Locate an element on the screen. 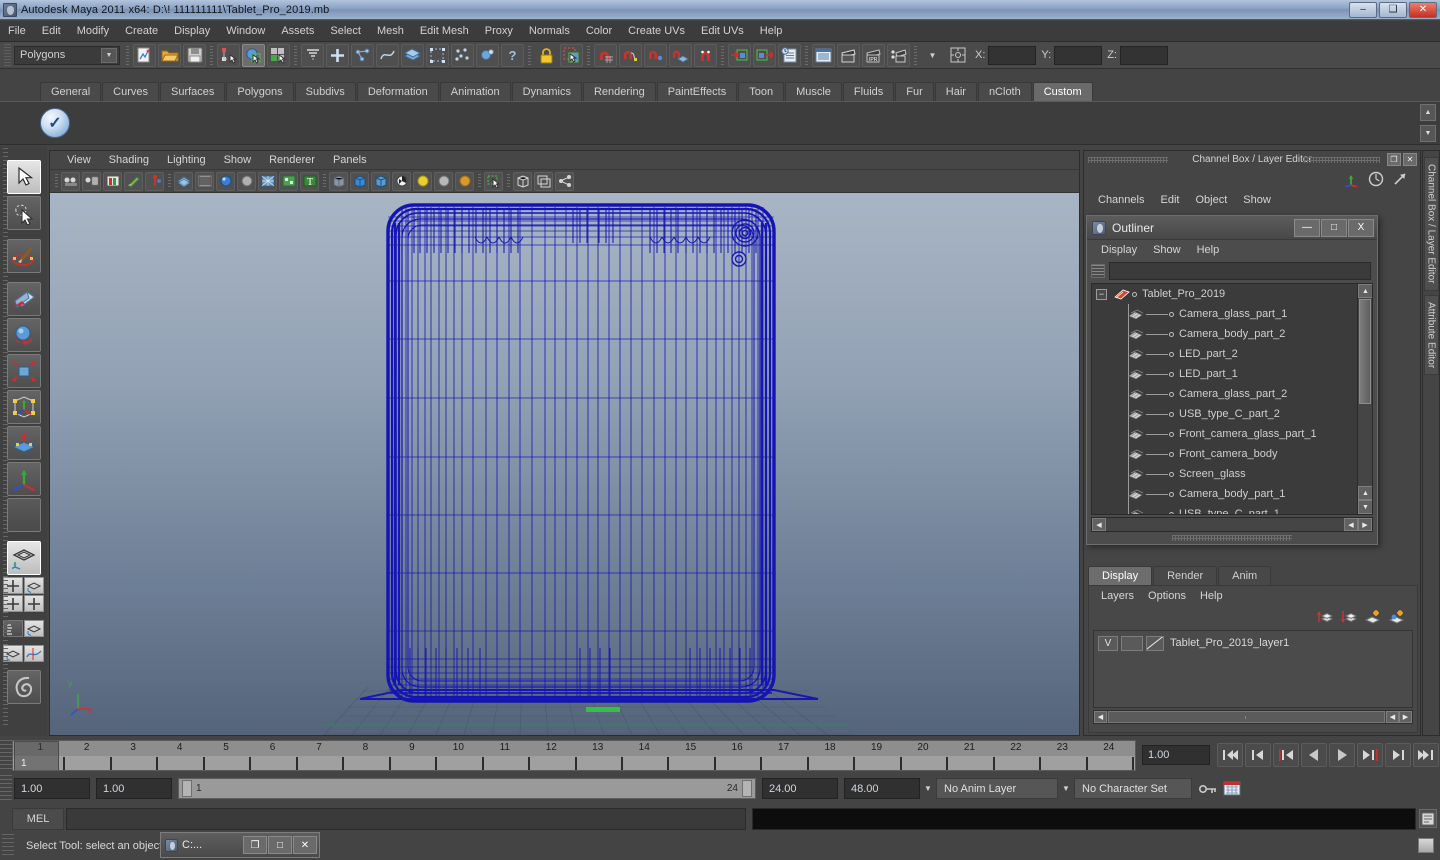 This screenshot has height=860, width=1440. xray-mode-icon is located at coordinates (338, 181).